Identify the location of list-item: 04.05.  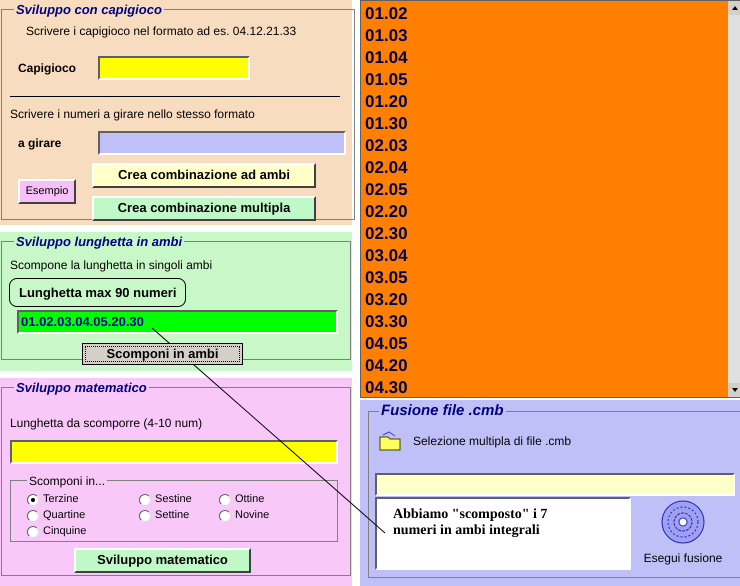
(546, 344).